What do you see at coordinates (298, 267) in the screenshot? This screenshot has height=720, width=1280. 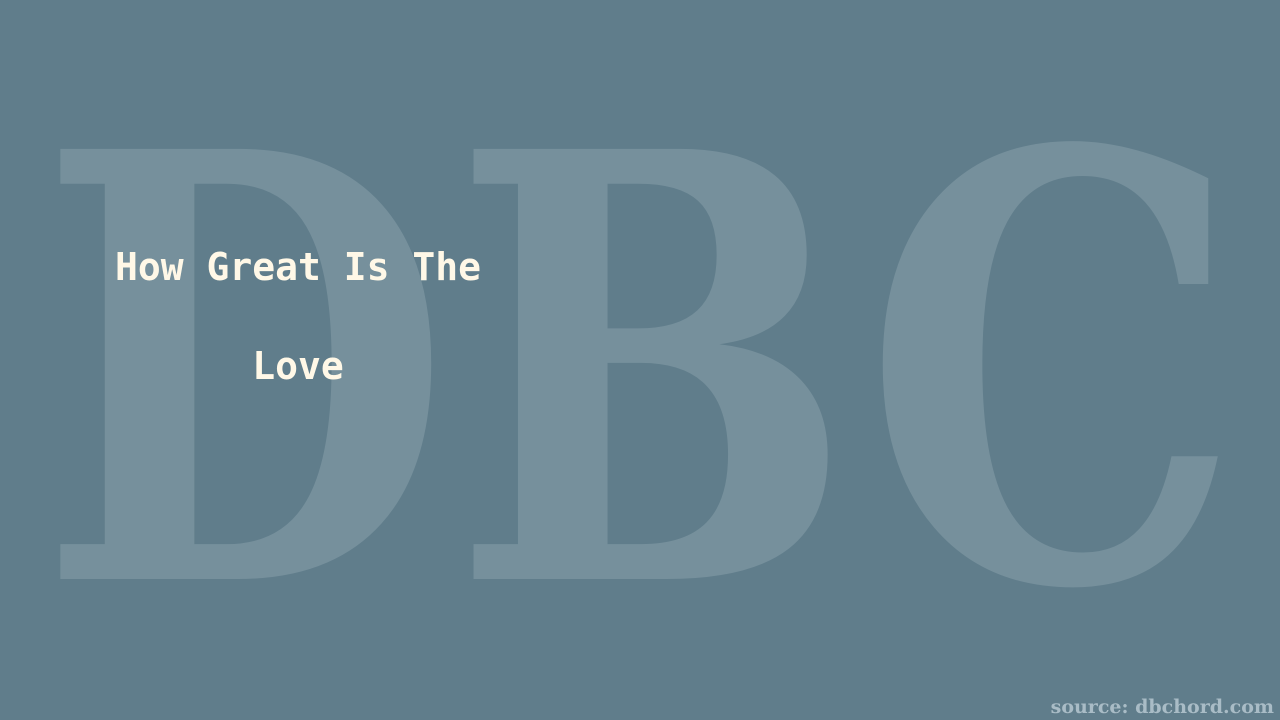 I see `song-title-line-1: How Great Is The` at bounding box center [298, 267].